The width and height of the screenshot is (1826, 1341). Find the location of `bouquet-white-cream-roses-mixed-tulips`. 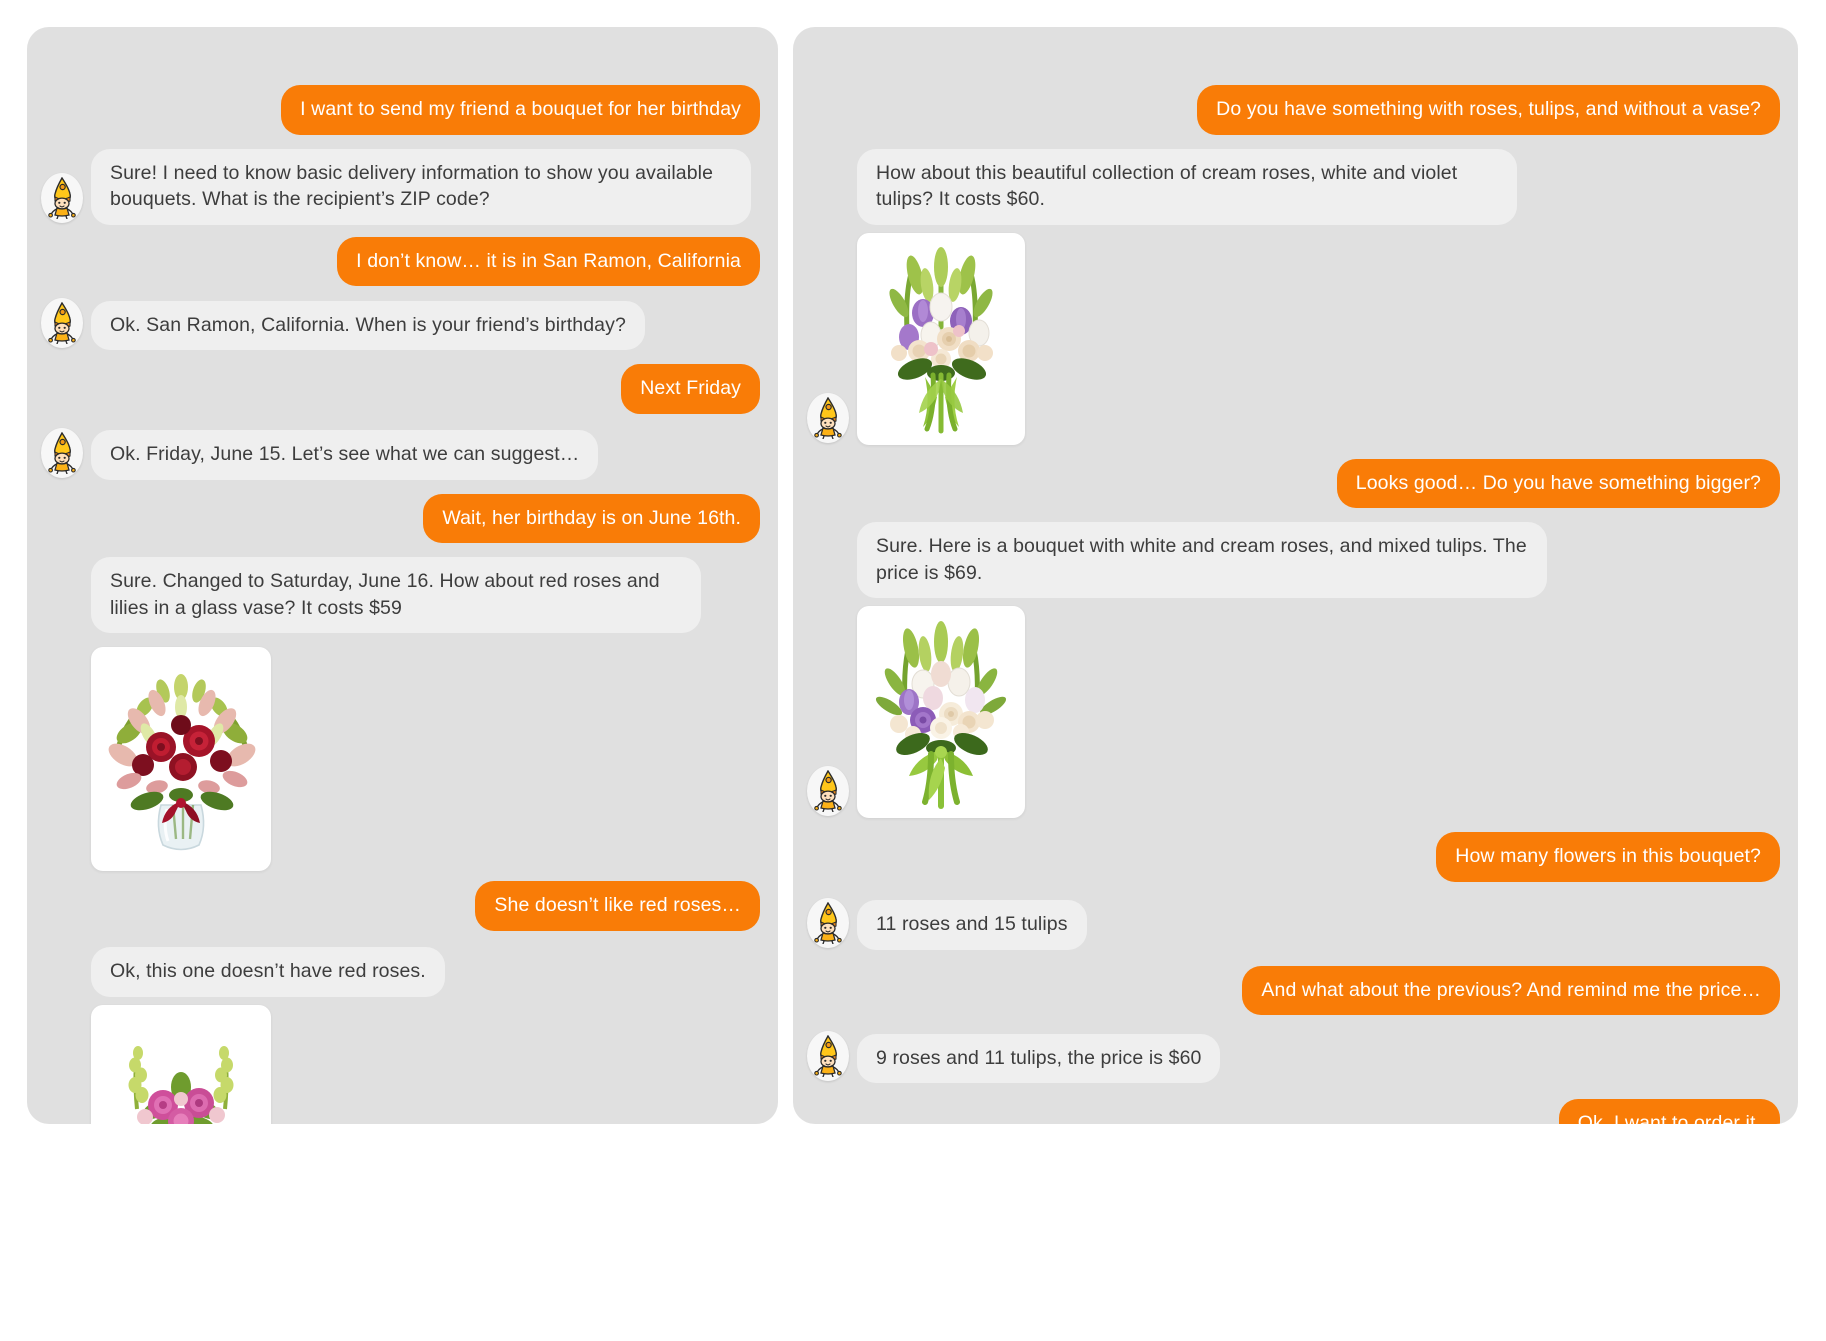

bouquet-white-cream-roses-mixed-tulips is located at coordinates (941, 712).